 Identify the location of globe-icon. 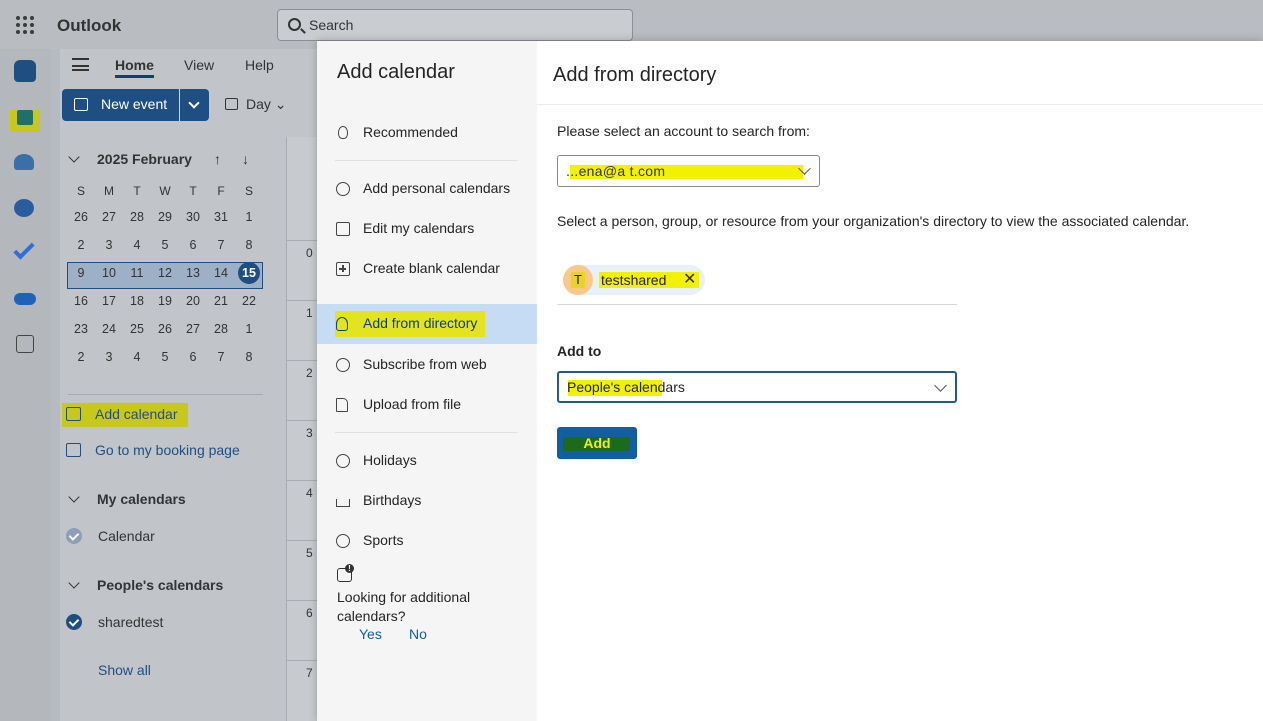
(343, 461).